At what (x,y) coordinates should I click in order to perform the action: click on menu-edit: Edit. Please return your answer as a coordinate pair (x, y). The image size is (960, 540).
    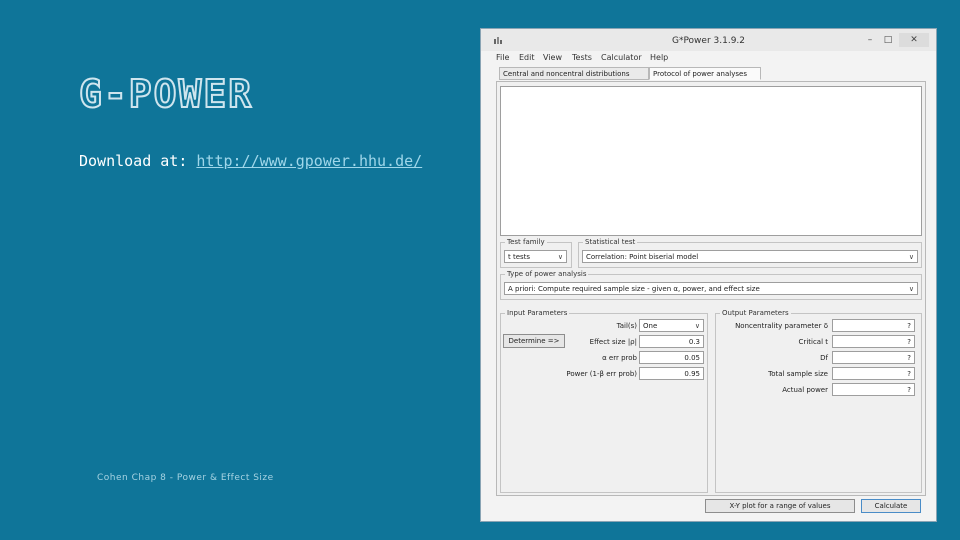
    Looking at the image, I should click on (527, 57).